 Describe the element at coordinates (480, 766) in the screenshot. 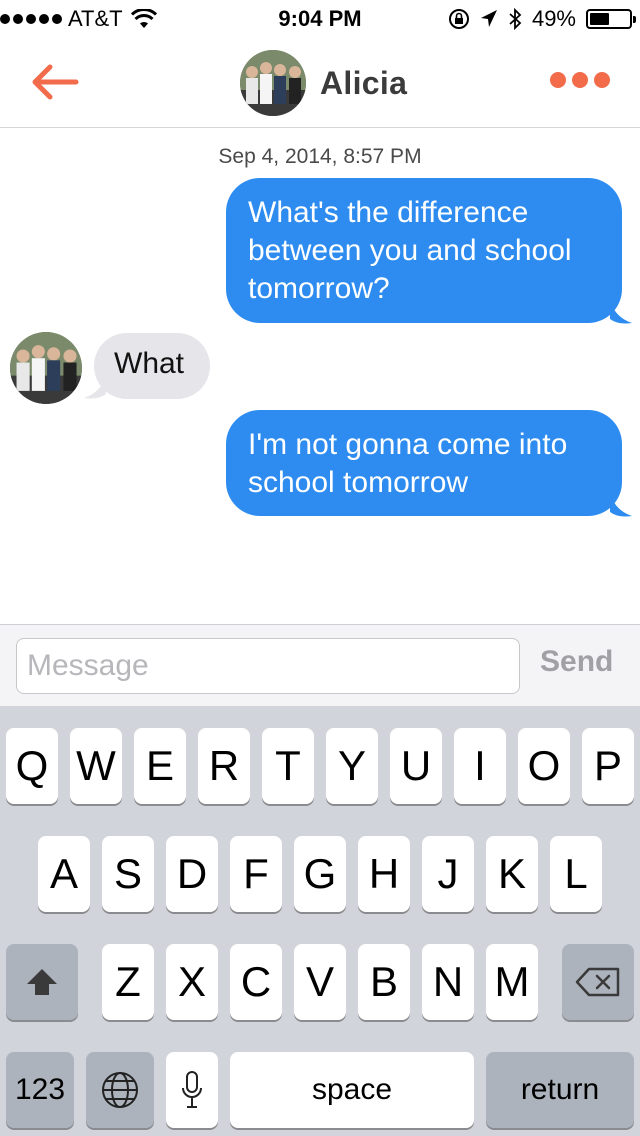

I see `key-i: I` at that location.